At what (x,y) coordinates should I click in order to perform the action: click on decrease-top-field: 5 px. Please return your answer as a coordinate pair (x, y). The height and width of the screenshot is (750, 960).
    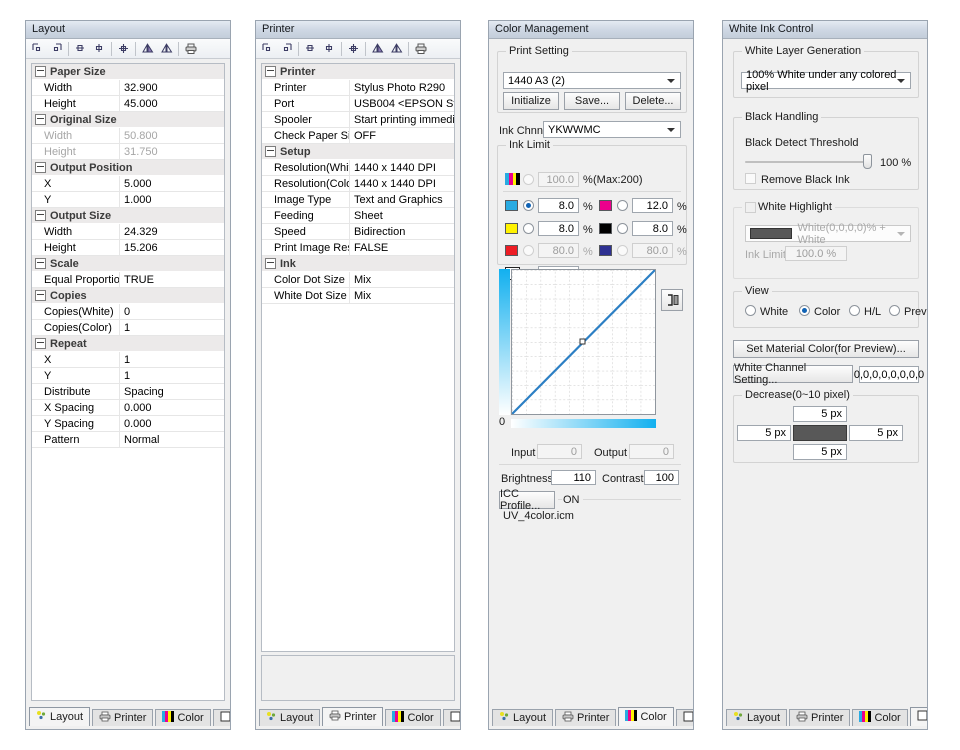
    Looking at the image, I should click on (820, 414).